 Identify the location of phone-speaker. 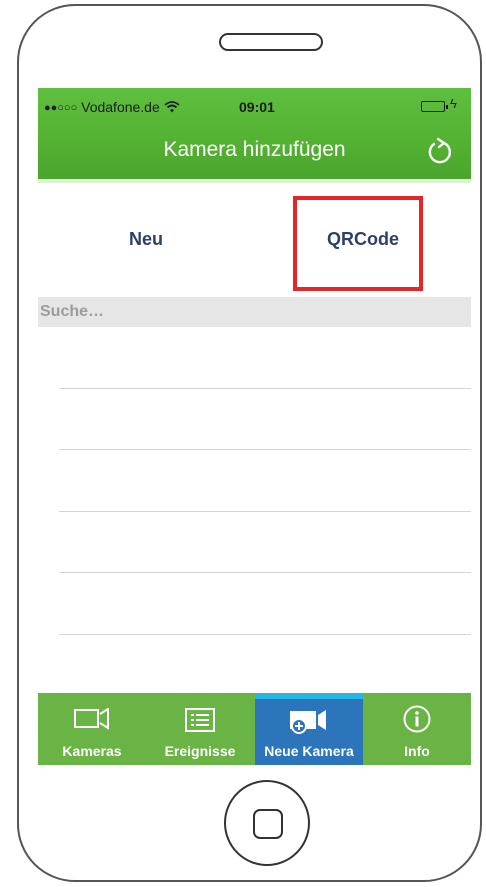
(271, 42).